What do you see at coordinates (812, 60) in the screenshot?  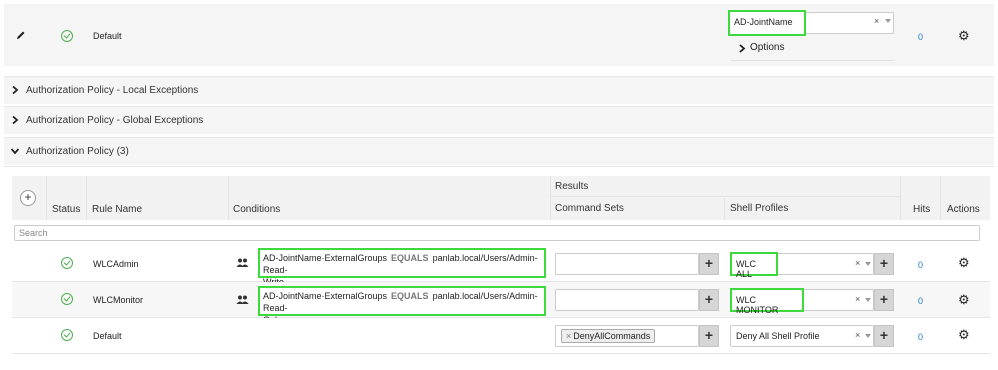 I see `options-divider` at bounding box center [812, 60].